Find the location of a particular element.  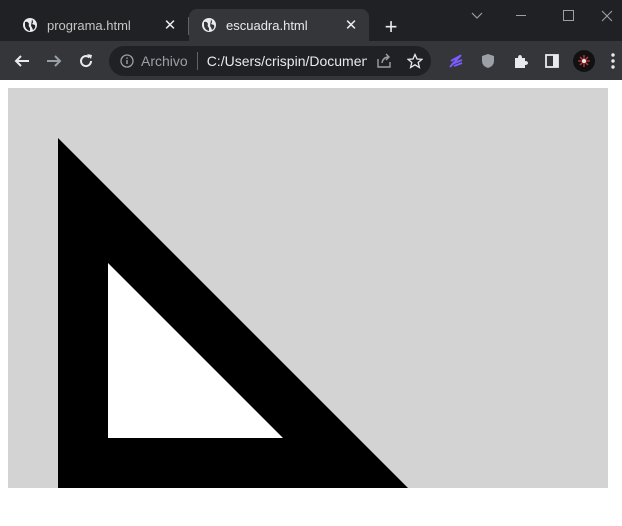

tab-strip: programa.html ✕ escuadra.html ✕ + is located at coordinates (311, 20).